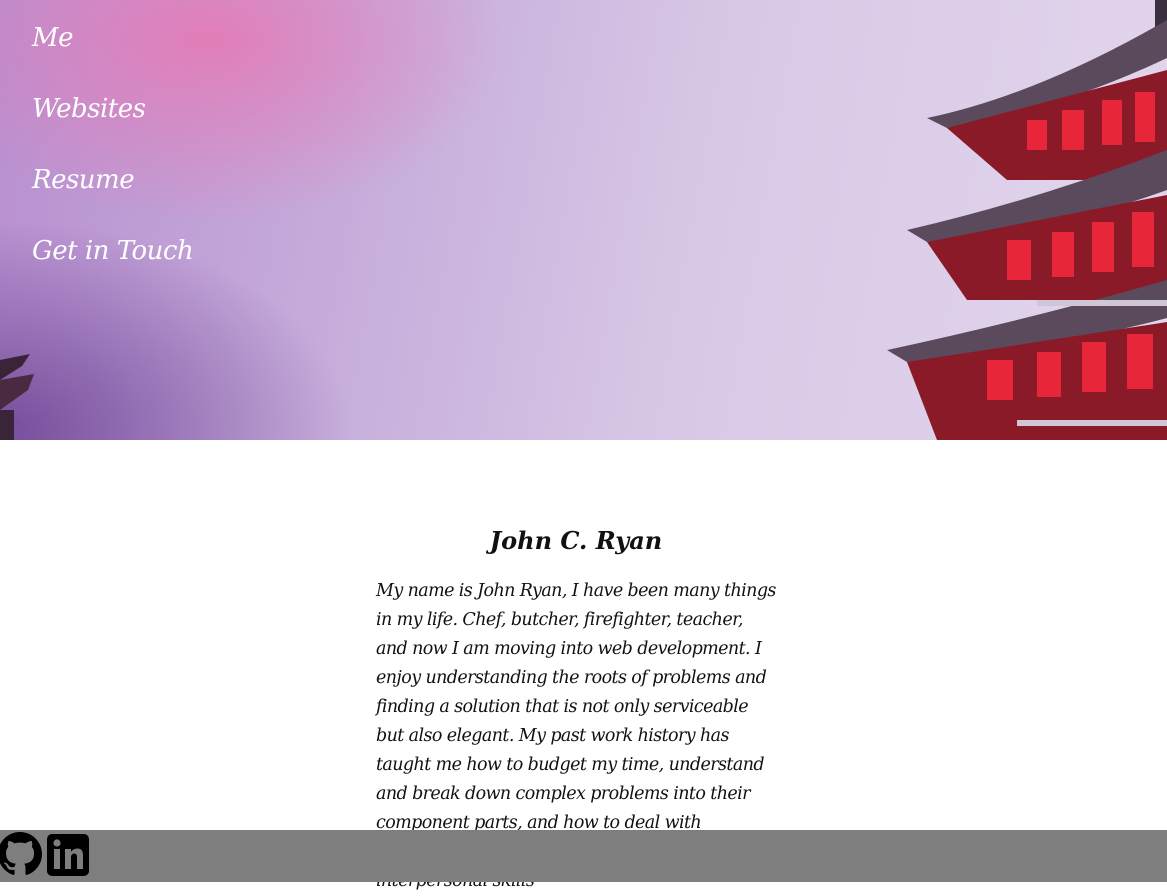  What do you see at coordinates (112, 53) in the screenshot?
I see `nav-item-me: Me` at bounding box center [112, 53].